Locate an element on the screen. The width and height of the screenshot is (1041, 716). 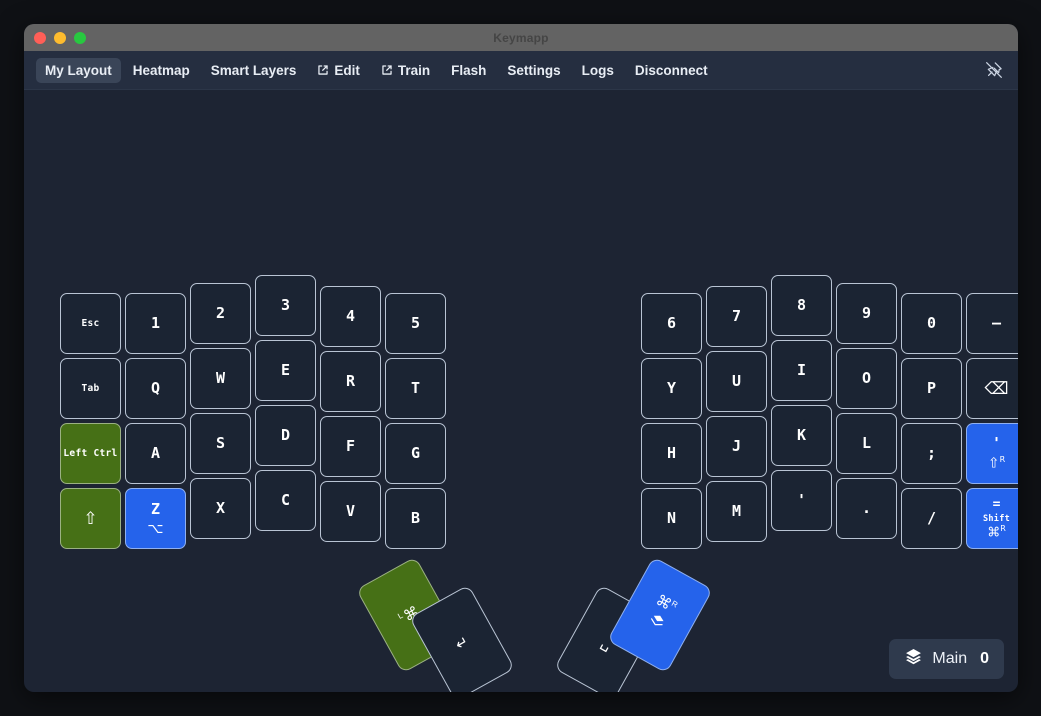
key-r: R is located at coordinates (350, 381).